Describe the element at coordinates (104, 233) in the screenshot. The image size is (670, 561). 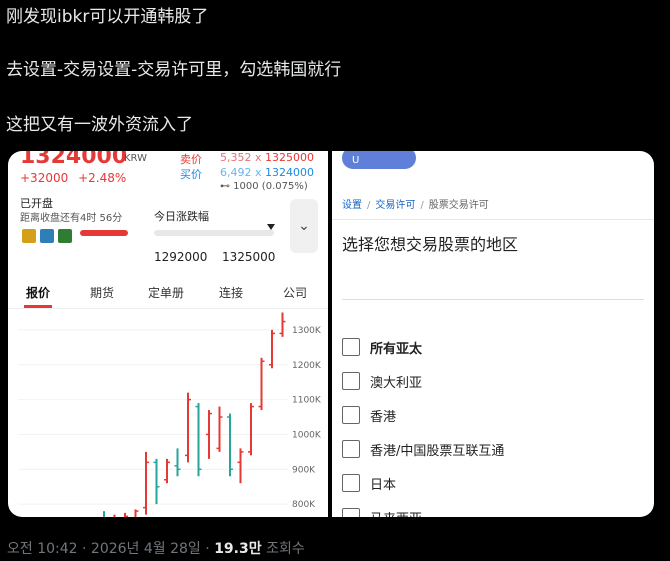
I see `day-range-fill` at that location.